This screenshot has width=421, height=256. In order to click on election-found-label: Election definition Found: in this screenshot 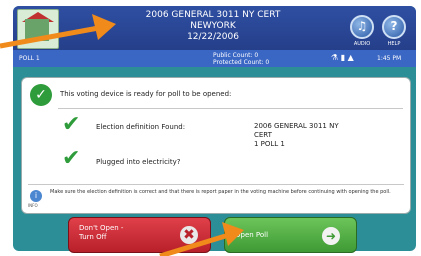, I will do `click(141, 127)`.